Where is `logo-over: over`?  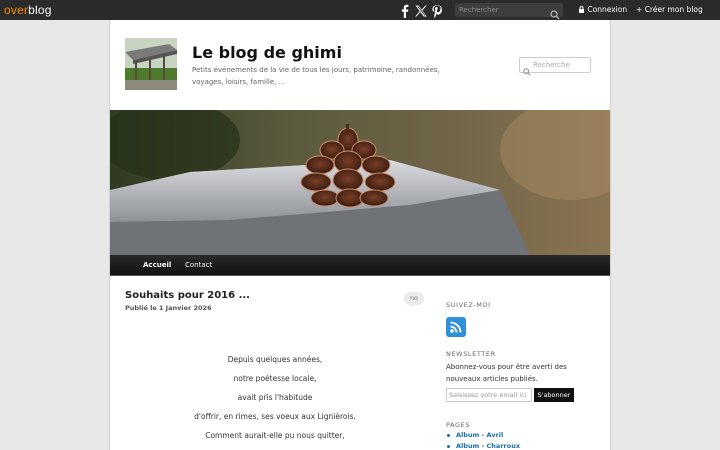
logo-over: over is located at coordinates (16, 10).